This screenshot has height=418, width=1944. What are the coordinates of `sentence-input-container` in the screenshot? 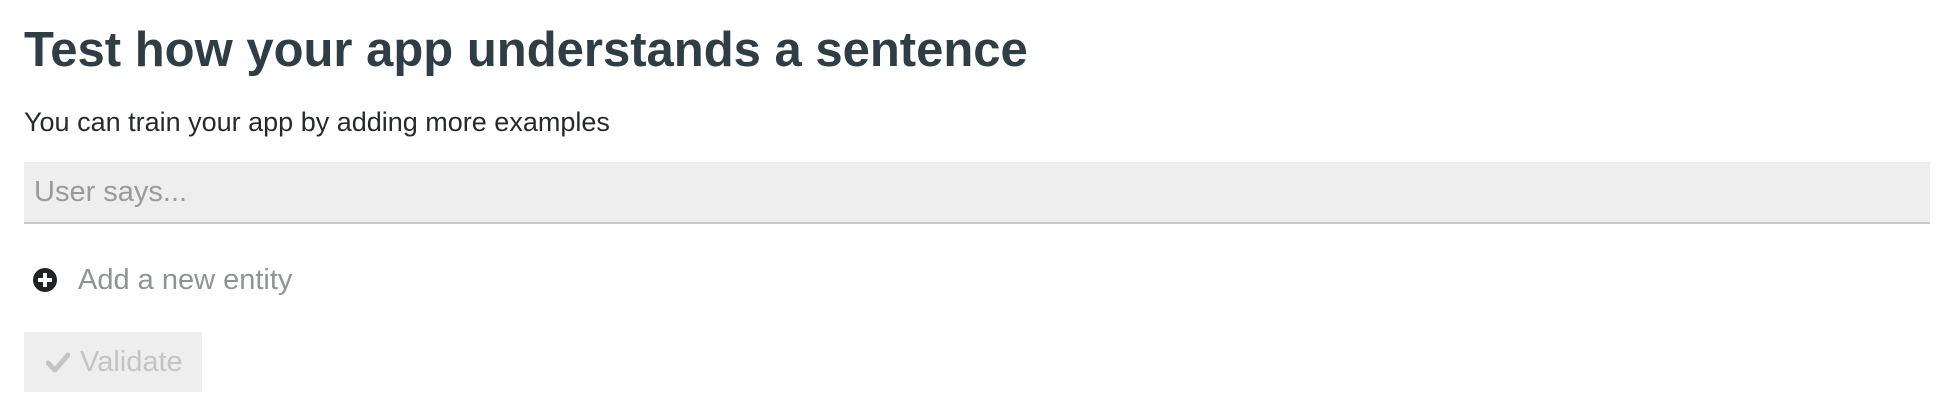 It's located at (977, 193).